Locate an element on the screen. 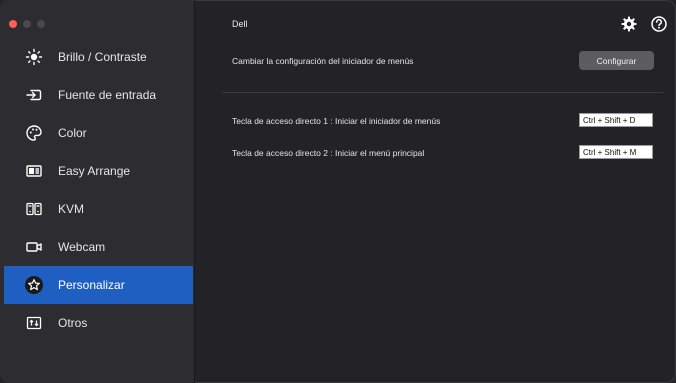  sidebar-item-otros: Otros is located at coordinates (98, 323).